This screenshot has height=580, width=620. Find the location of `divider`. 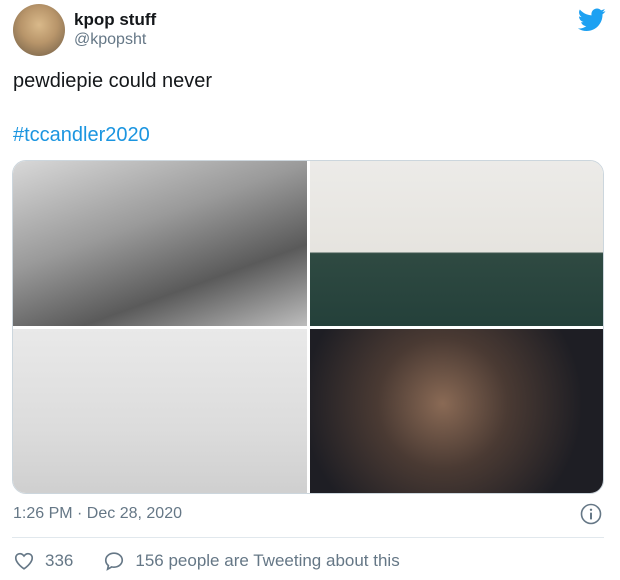

divider is located at coordinates (308, 537).